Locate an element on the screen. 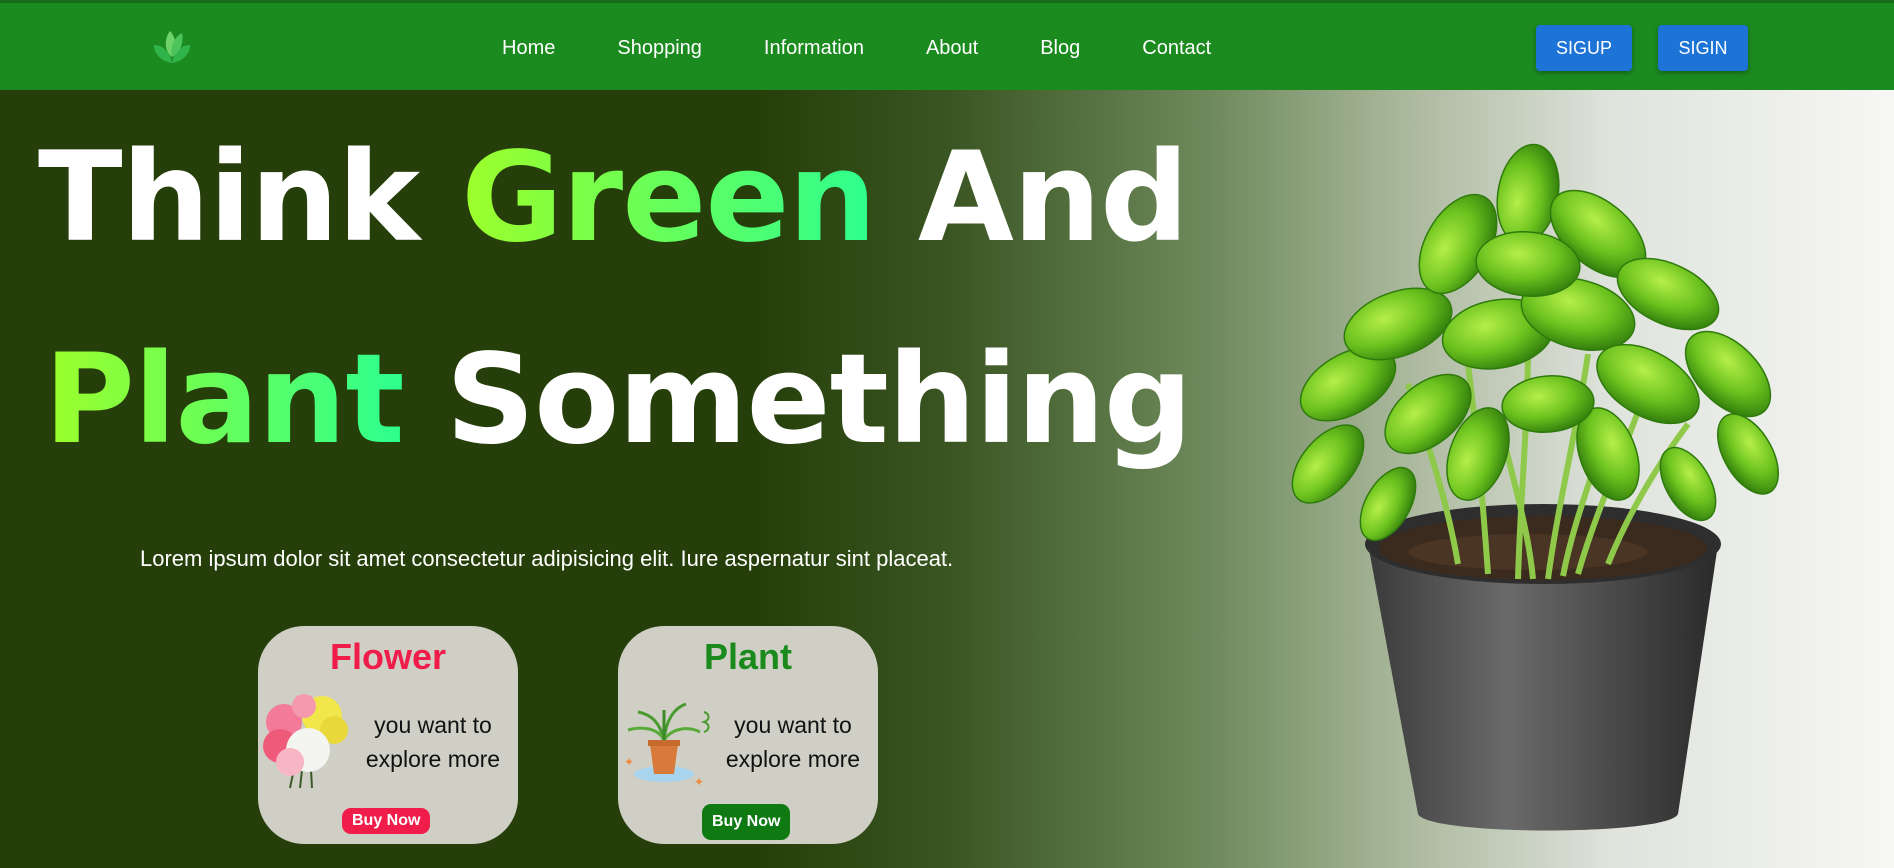 The height and width of the screenshot is (868, 1894). hero-word-and: And is located at coordinates (1053, 198).